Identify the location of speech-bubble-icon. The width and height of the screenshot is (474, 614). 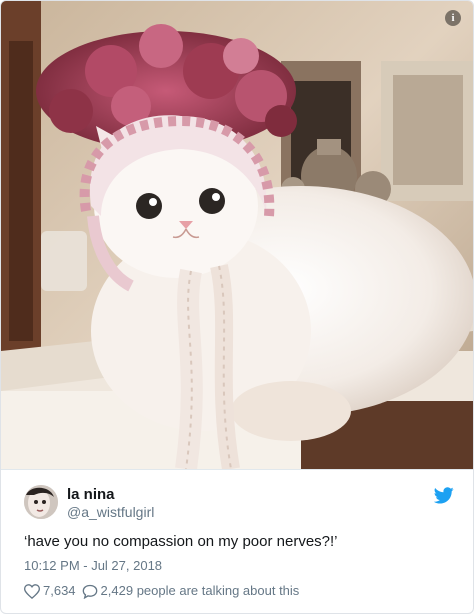
(89, 591).